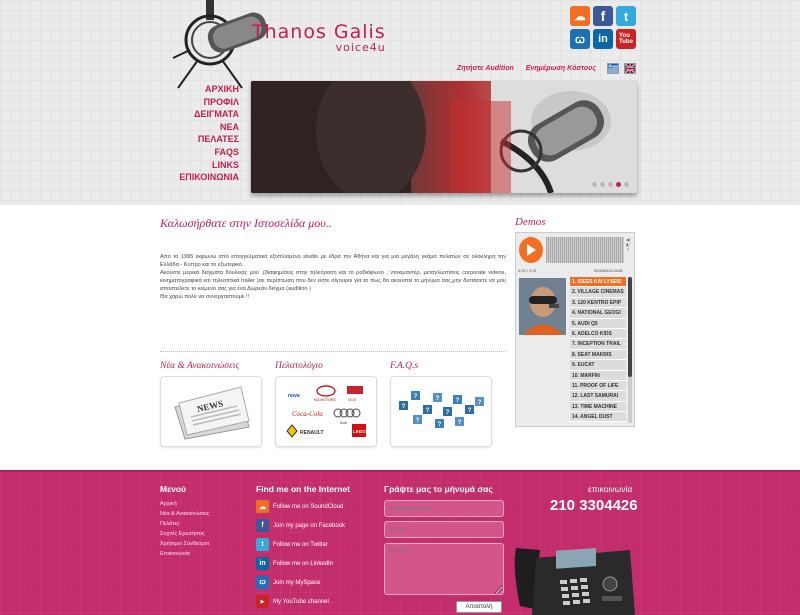 The width and height of the screenshot is (800, 615). What do you see at coordinates (438, 489) in the screenshot?
I see `contact-form-title: Γράψτε μας το μήνυμά σας` at bounding box center [438, 489].